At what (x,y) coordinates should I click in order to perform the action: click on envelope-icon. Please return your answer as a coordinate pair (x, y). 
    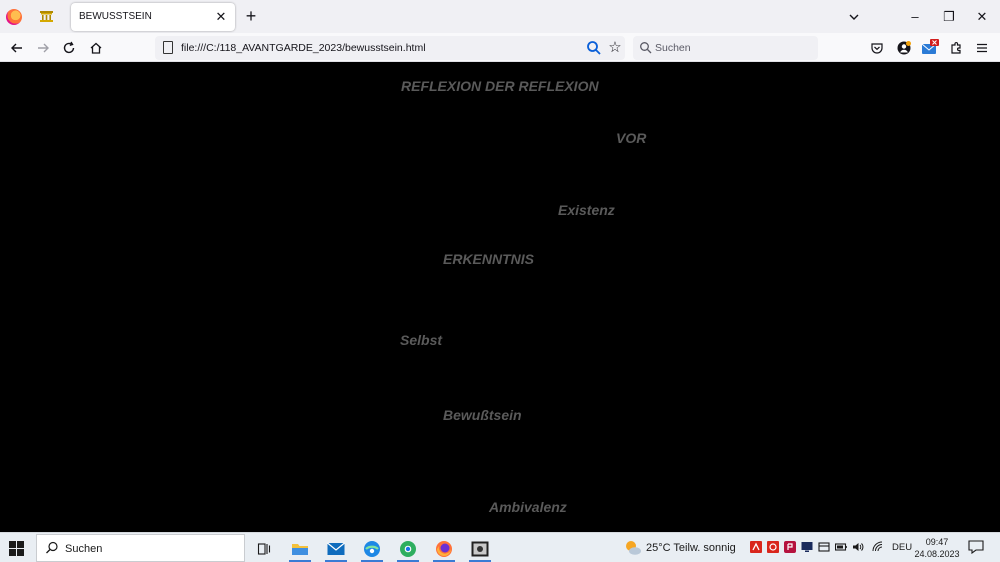
    Looking at the image, I should click on (336, 548).